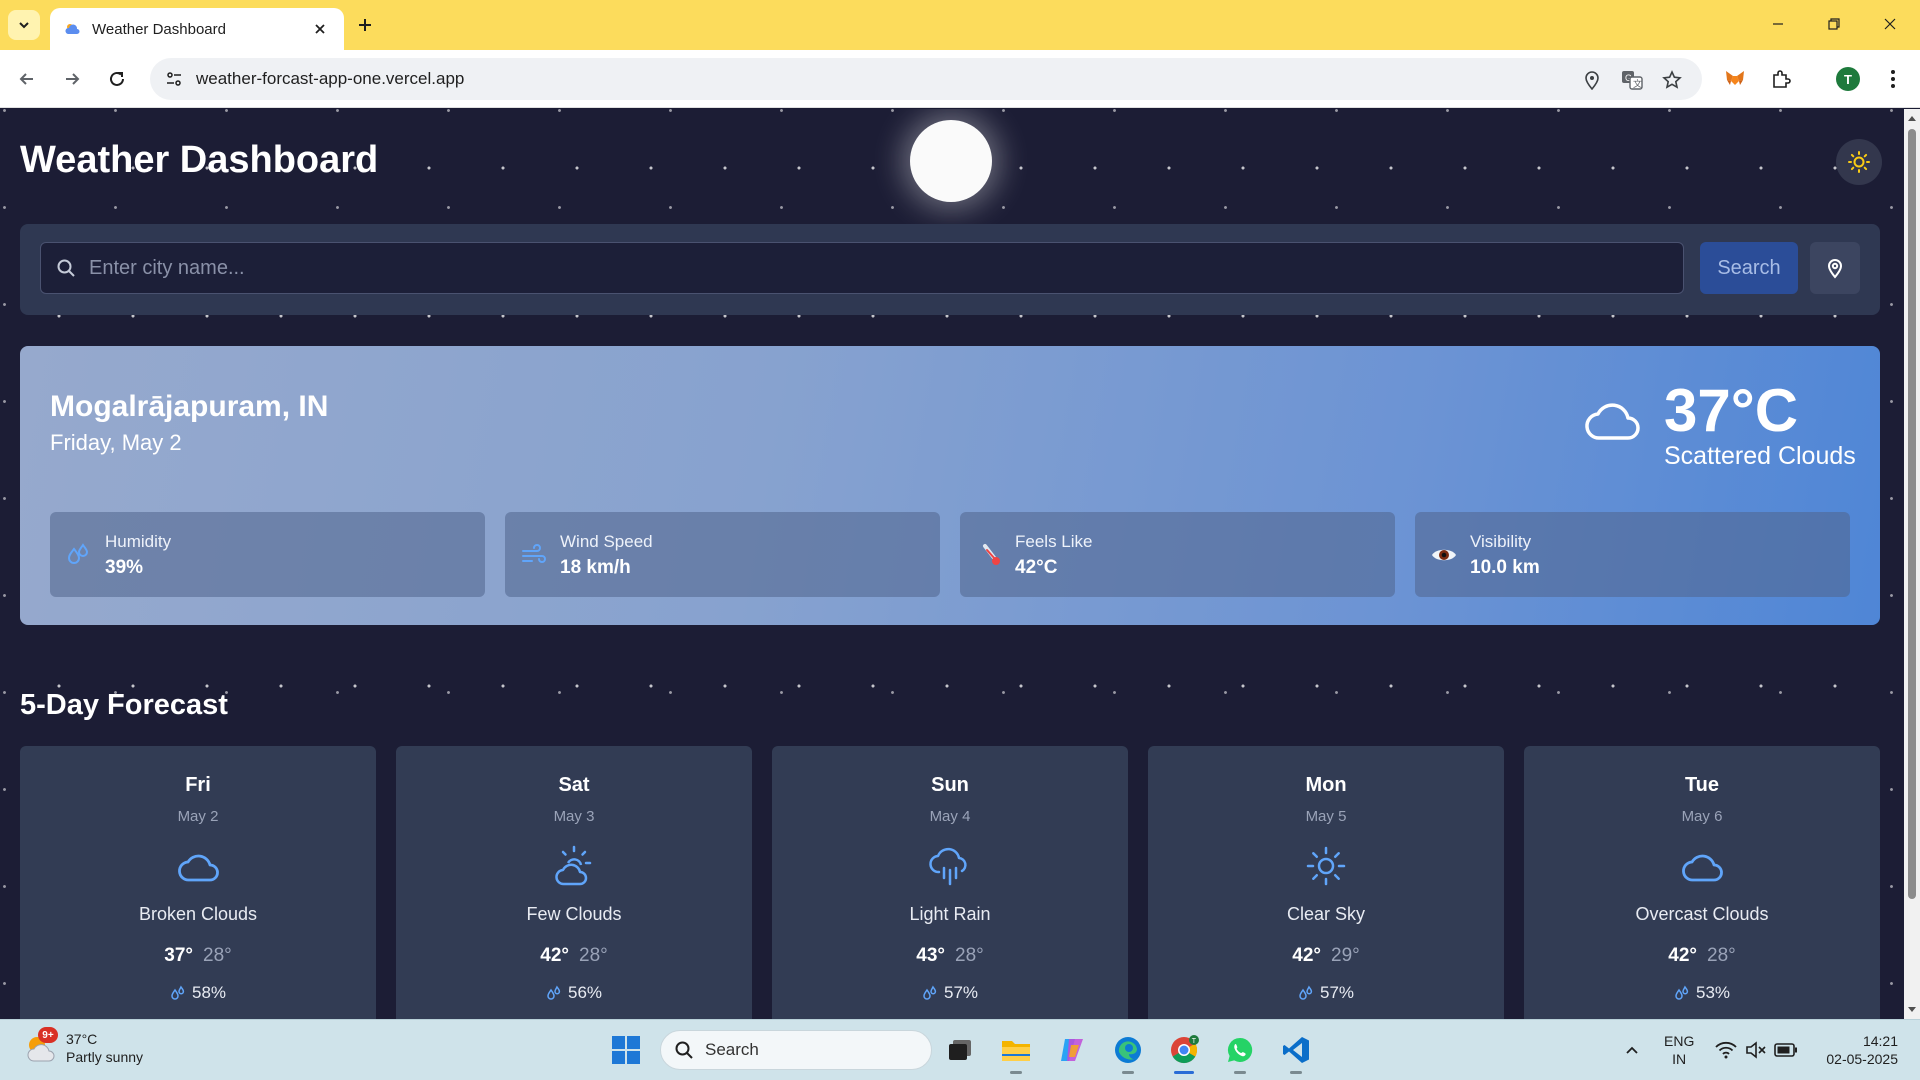 This screenshot has width=1920, height=1080. Describe the element at coordinates (198, 785) in the screenshot. I see `forecast-day: Fri` at that location.